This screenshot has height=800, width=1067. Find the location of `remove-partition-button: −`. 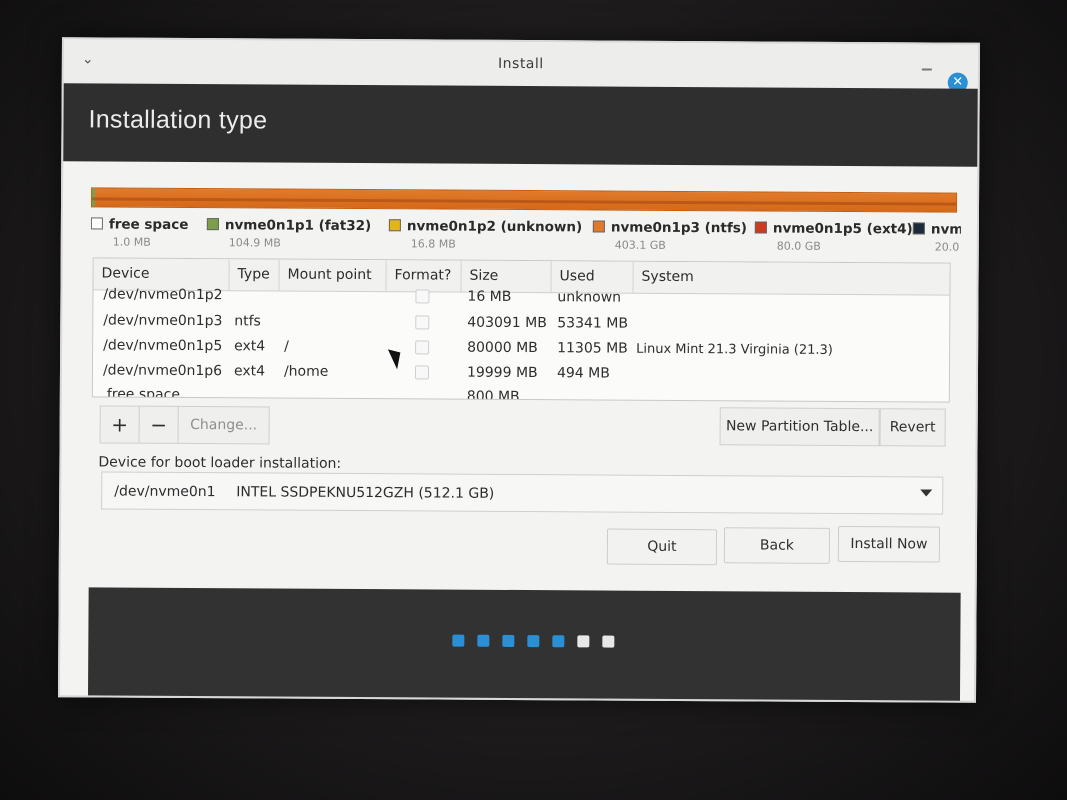

remove-partition-button: − is located at coordinates (158, 424).